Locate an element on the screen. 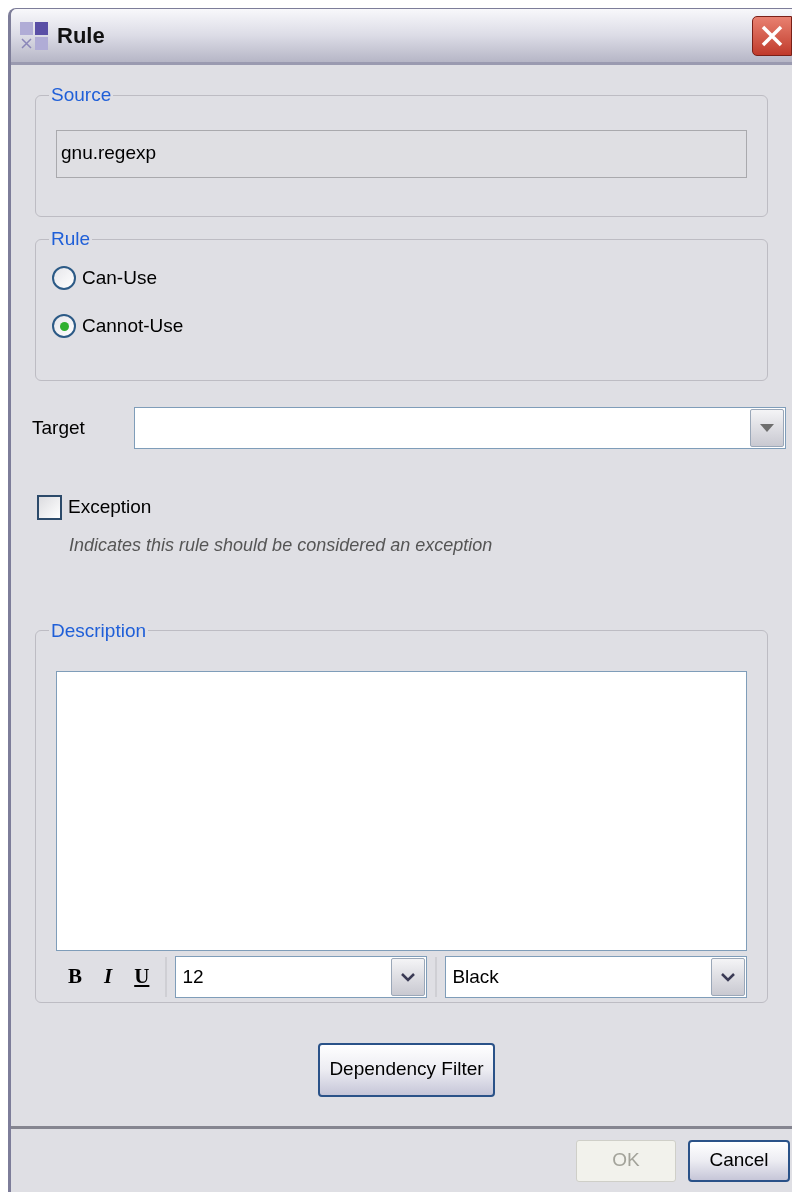  dialog-button: Cancel is located at coordinates (739, 1160).